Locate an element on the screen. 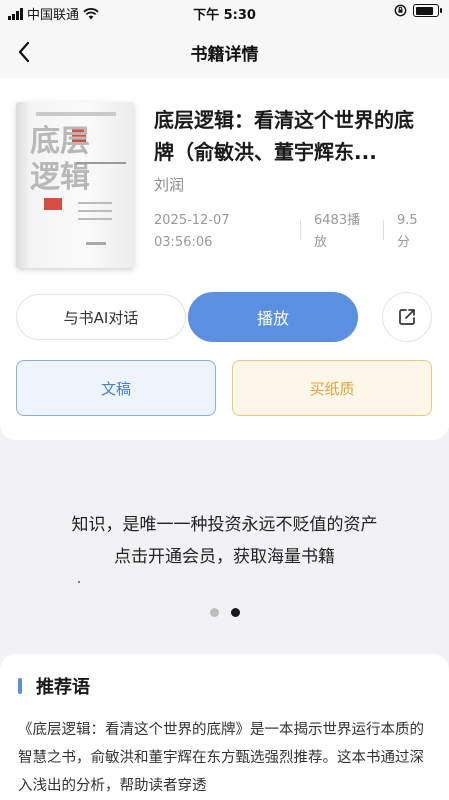 This screenshot has width=449, height=800. status-time: 下午 5:30 is located at coordinates (224, 15).